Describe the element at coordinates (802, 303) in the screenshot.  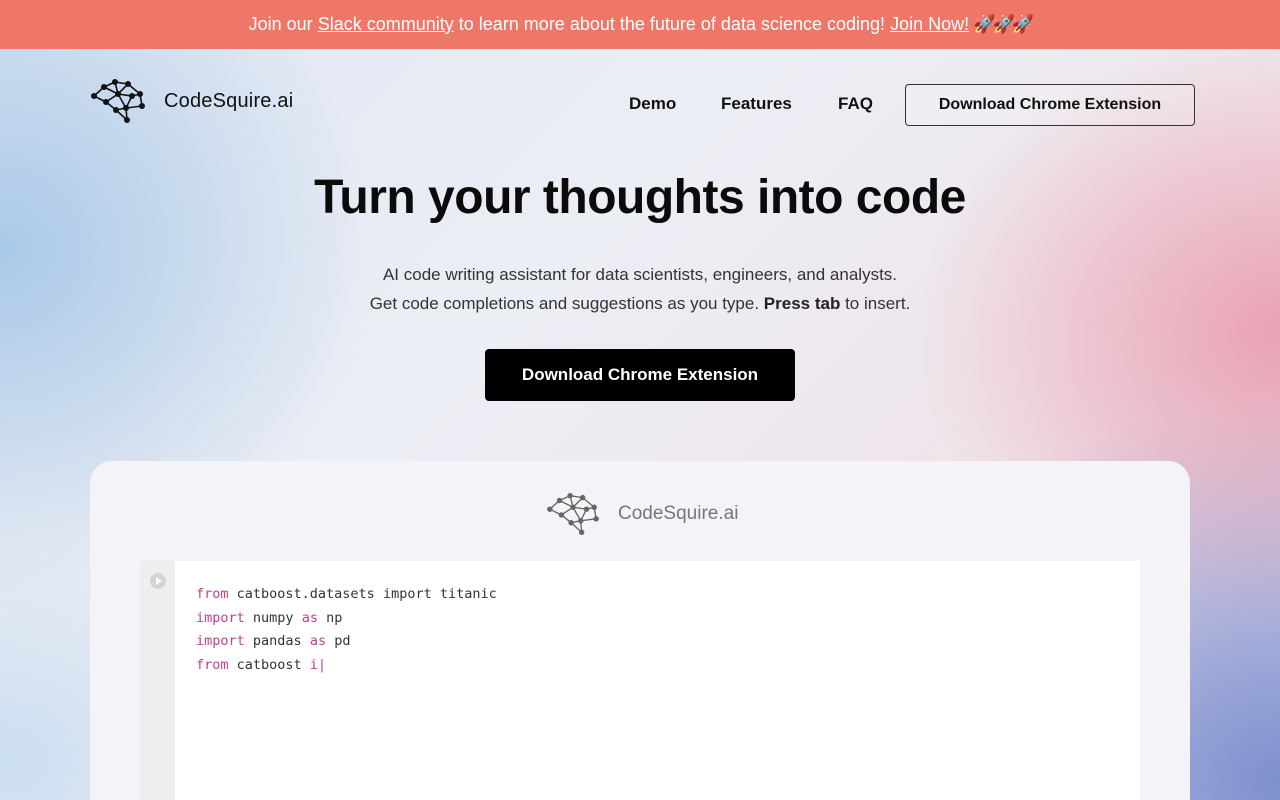
I see `hero-line2-bold: Press tab` at that location.